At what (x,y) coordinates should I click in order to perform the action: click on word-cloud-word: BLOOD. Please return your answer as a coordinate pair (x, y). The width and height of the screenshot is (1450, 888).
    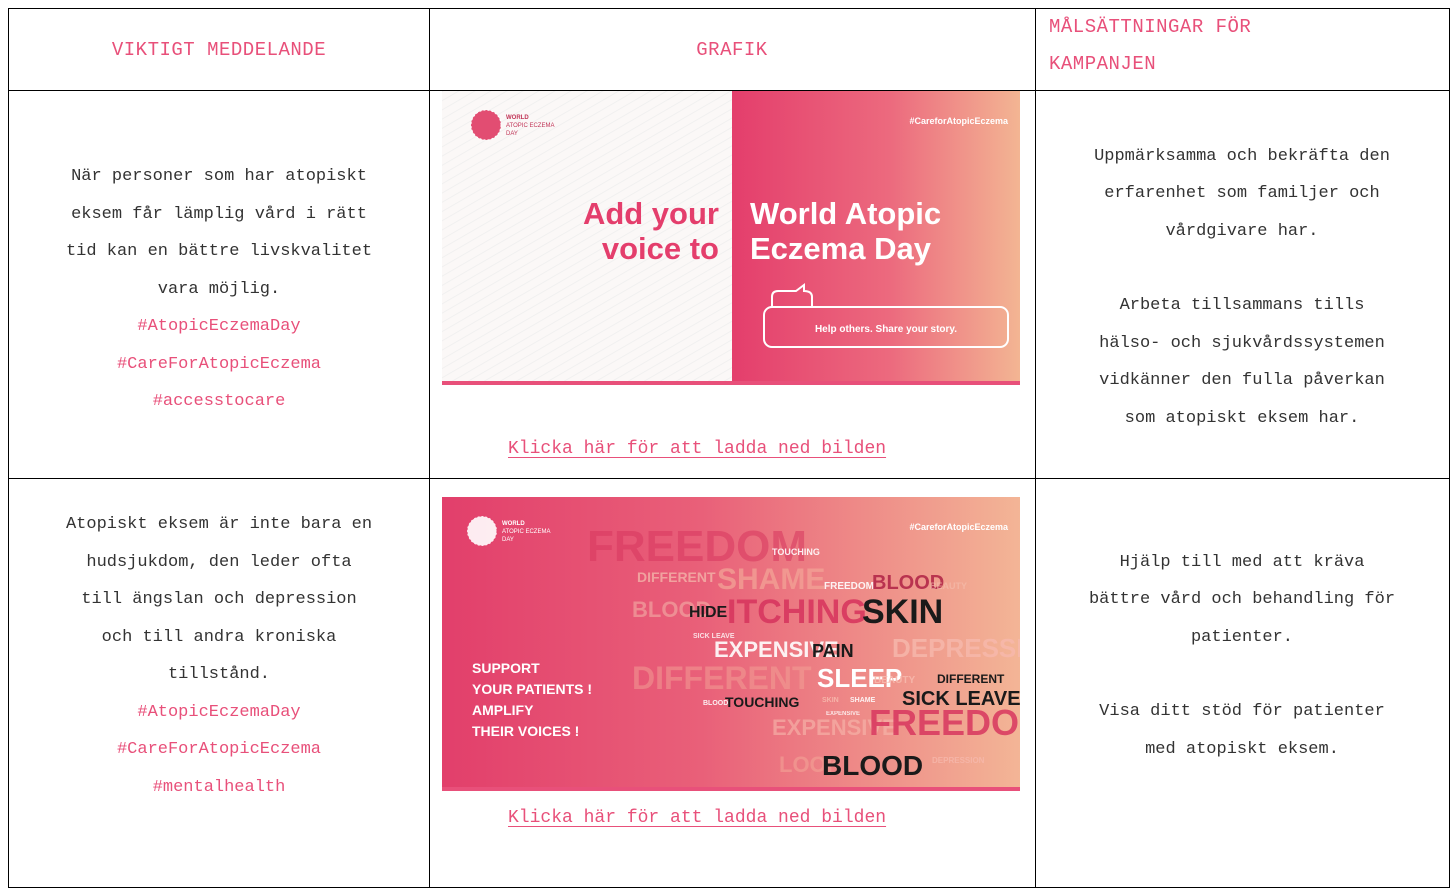
    Looking at the image, I should click on (872, 765).